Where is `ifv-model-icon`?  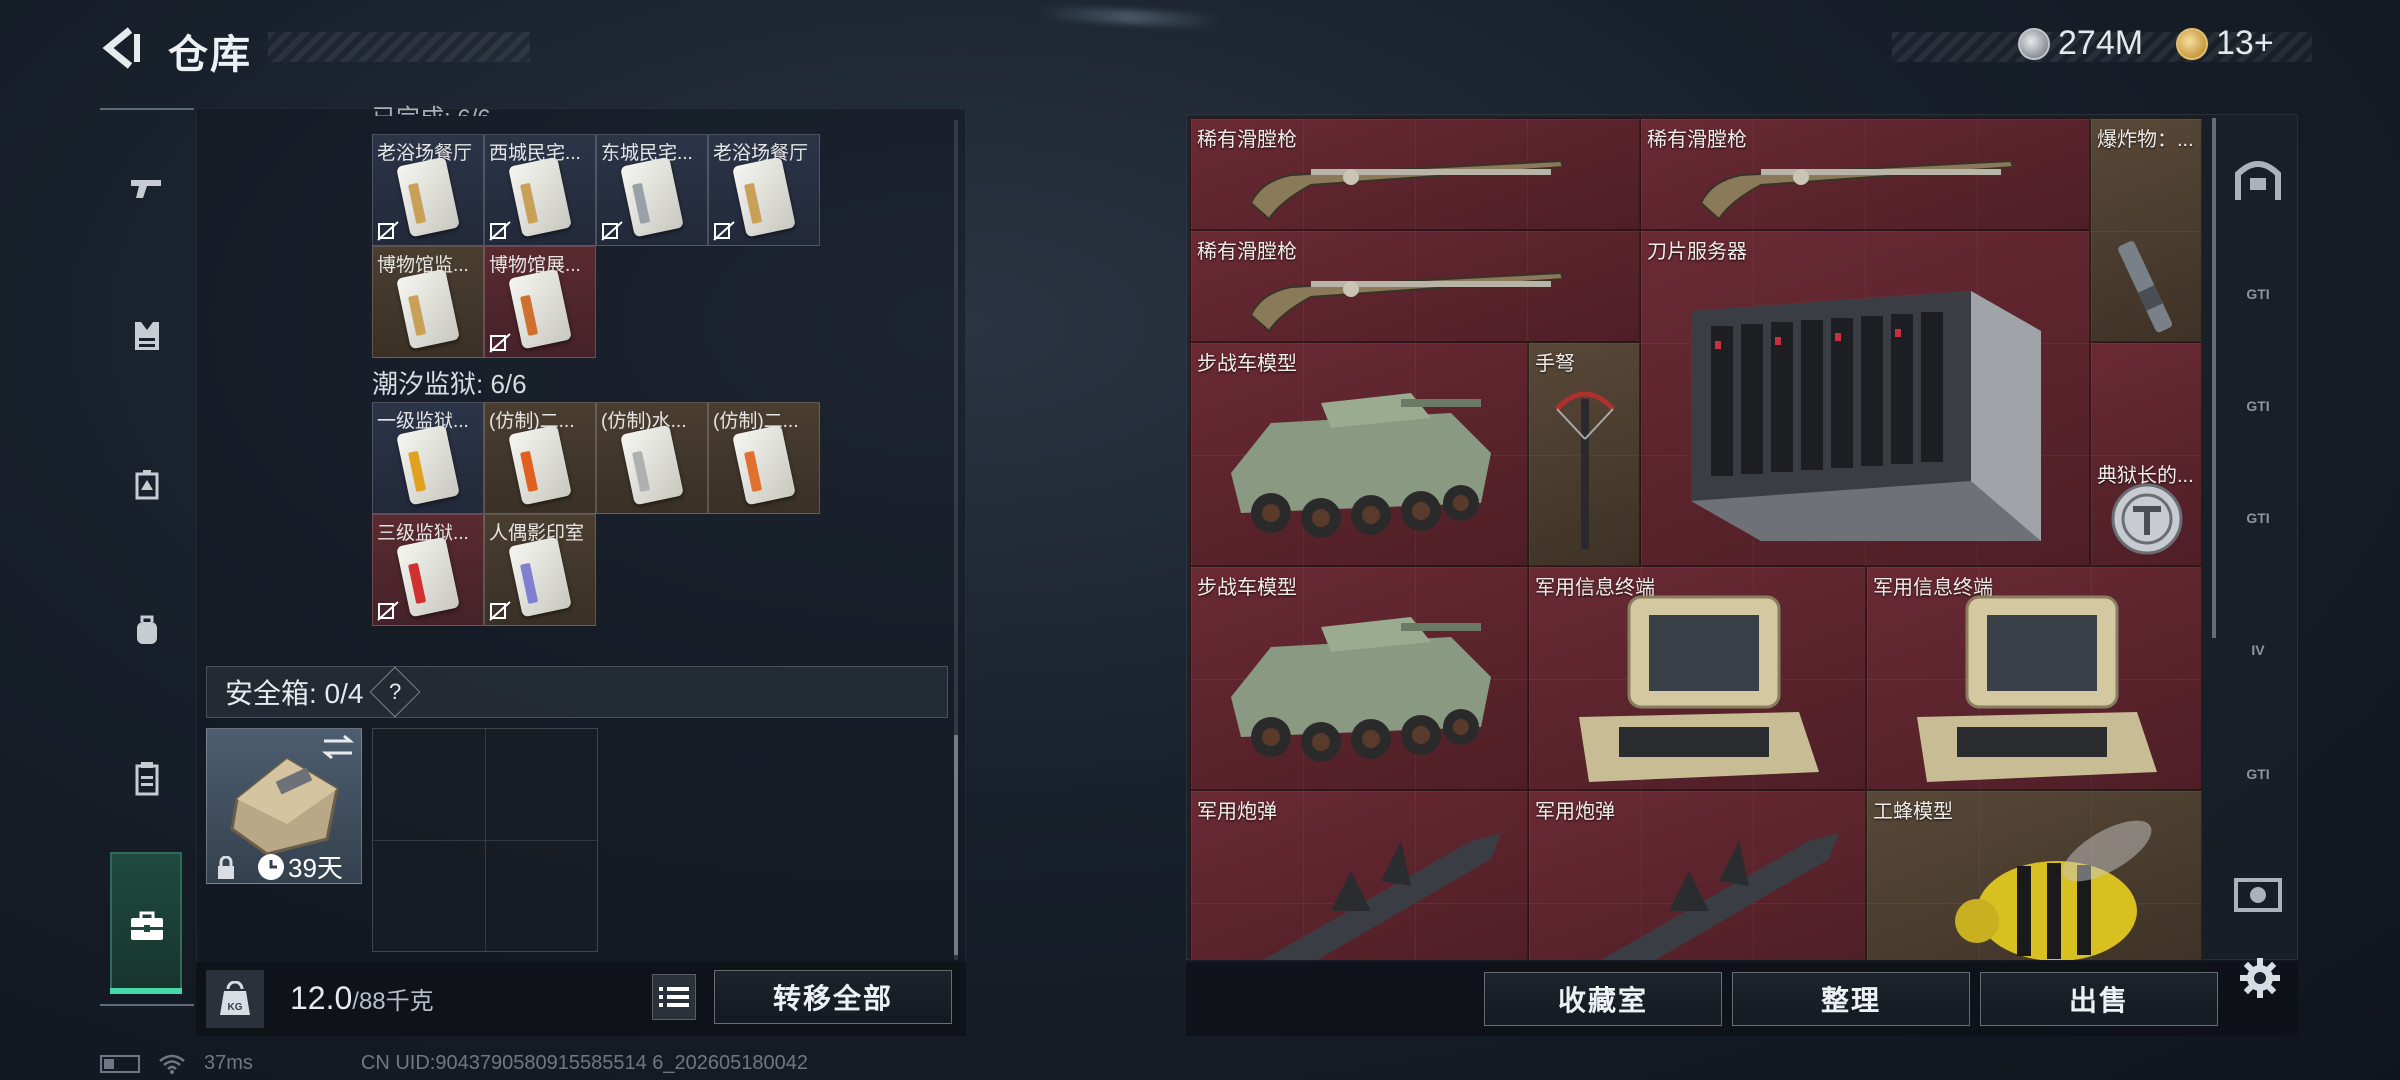 ifv-model-icon is located at coordinates (1361, 465).